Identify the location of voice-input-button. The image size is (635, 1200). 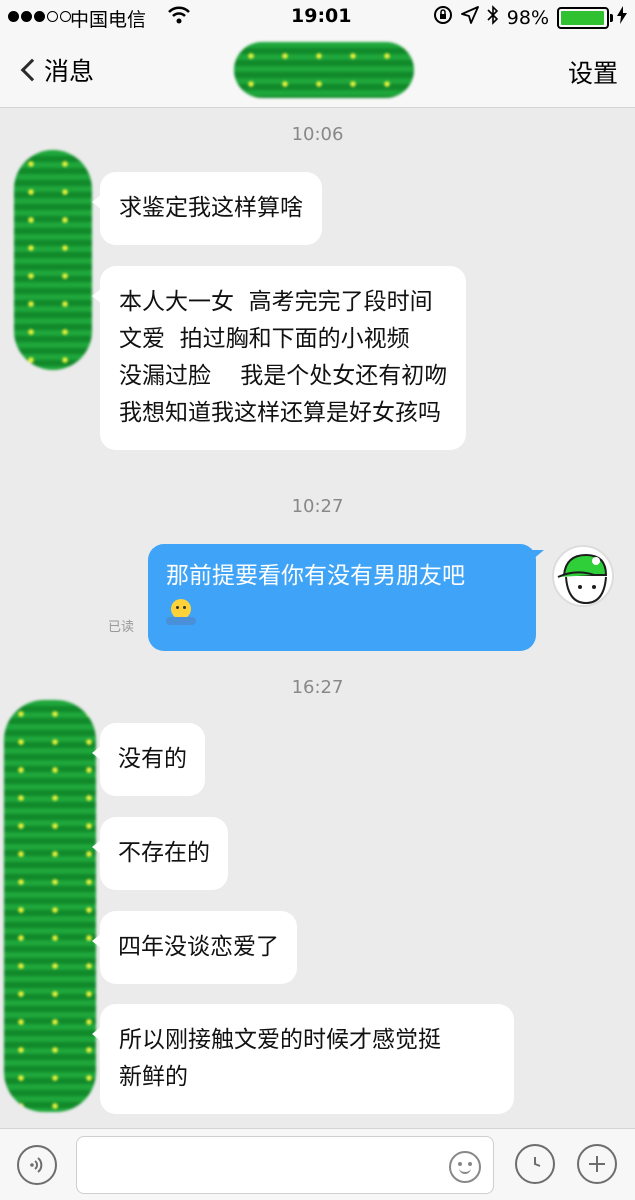
(37, 1165).